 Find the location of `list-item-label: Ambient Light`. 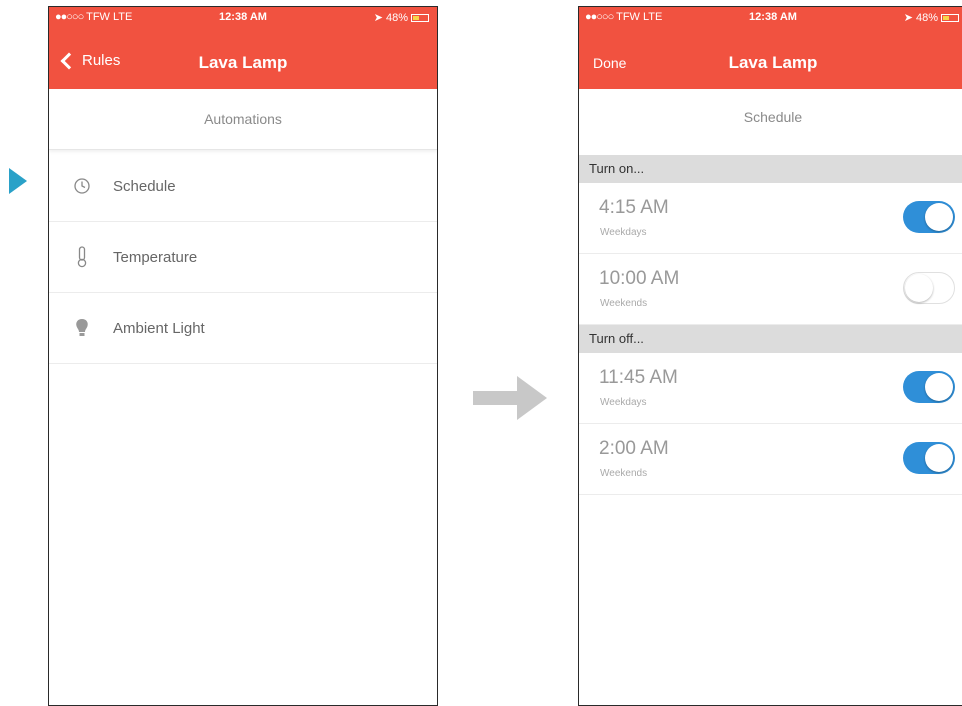

list-item-label: Ambient Light is located at coordinates (159, 328).